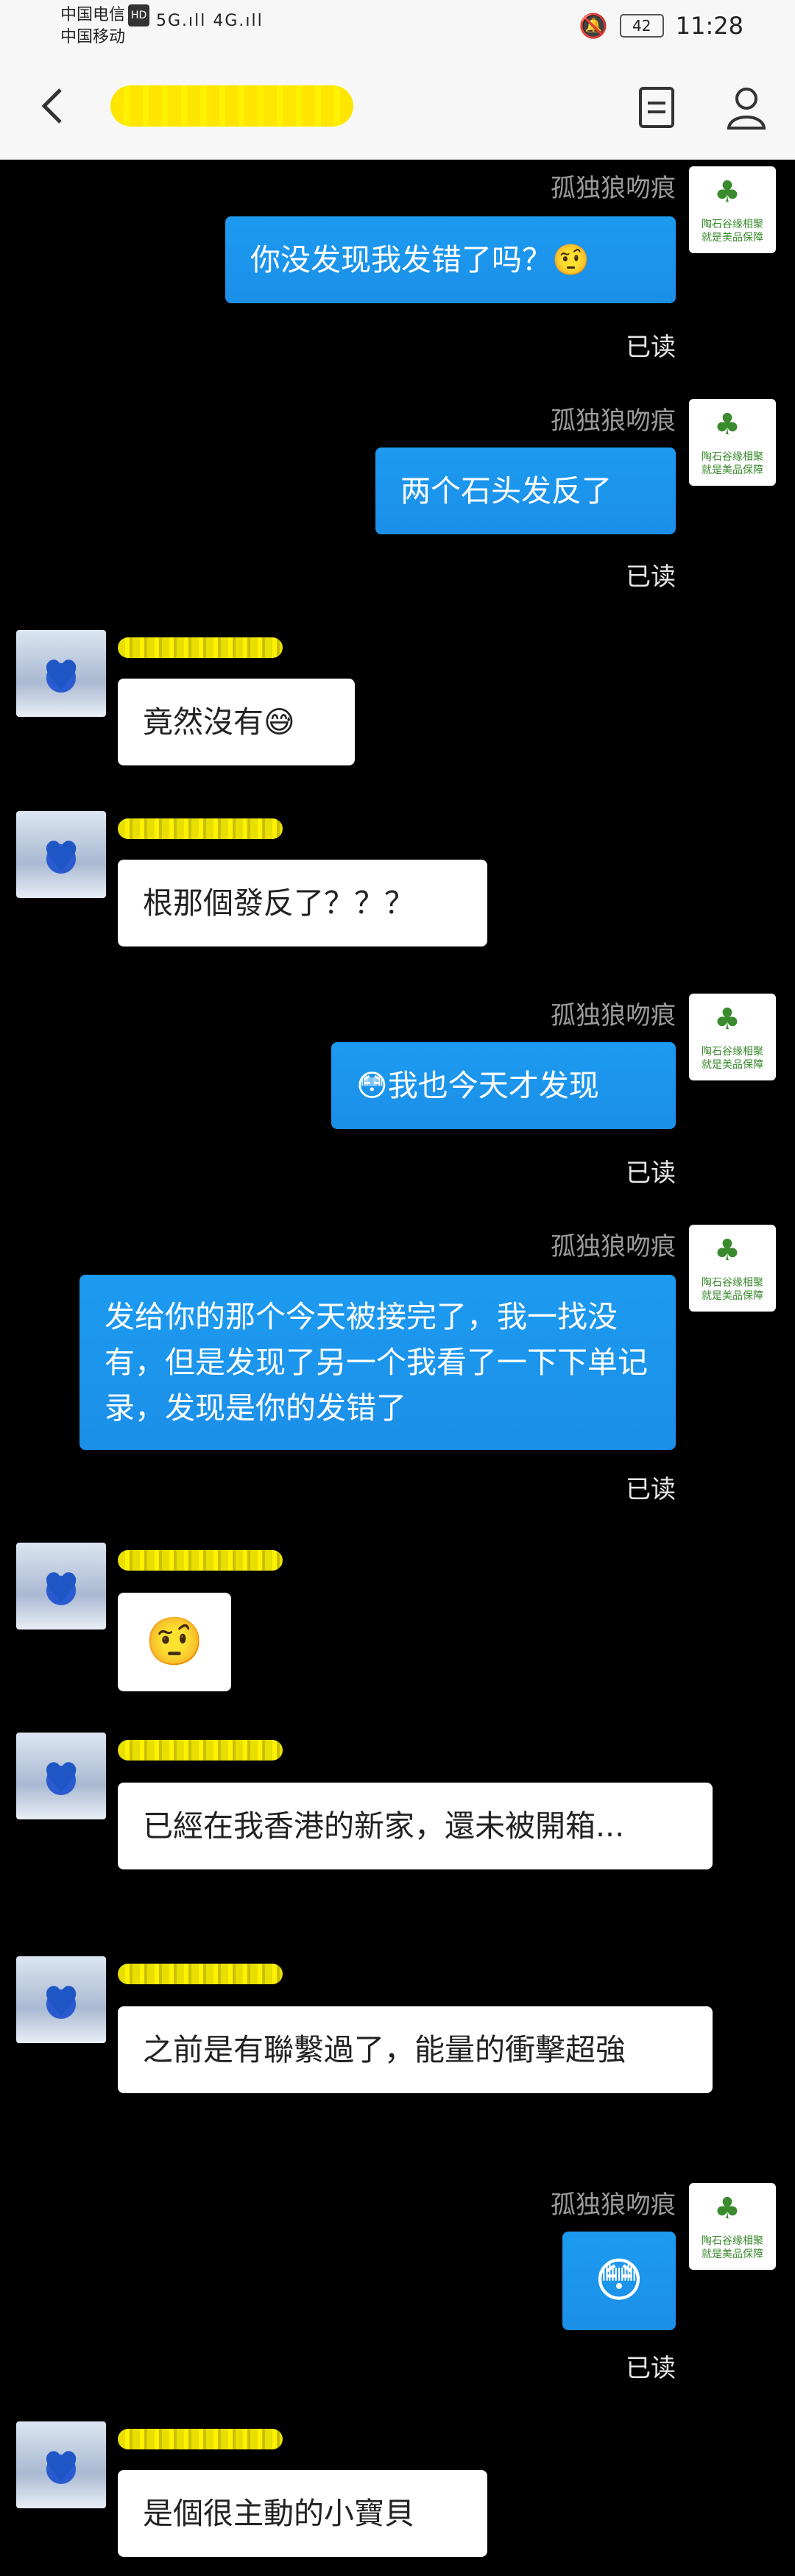 This screenshot has width=795, height=2576. What do you see at coordinates (451, 259) in the screenshot?
I see `message-bubble: 你没发现我发错了吗？🤨` at bounding box center [451, 259].